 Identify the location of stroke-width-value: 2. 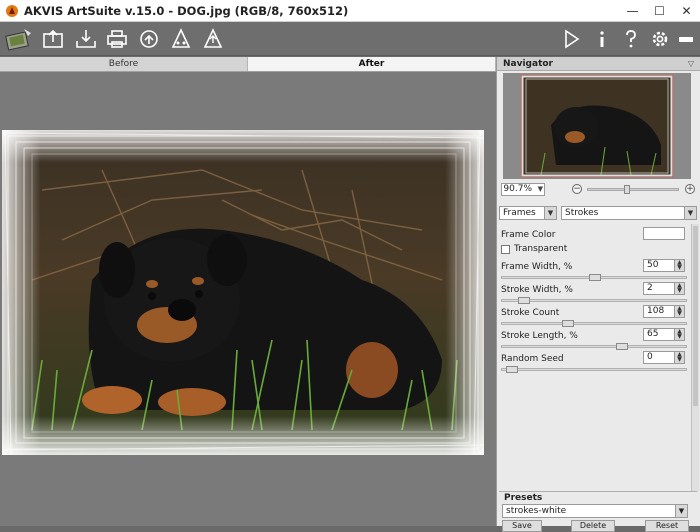
(650, 288).